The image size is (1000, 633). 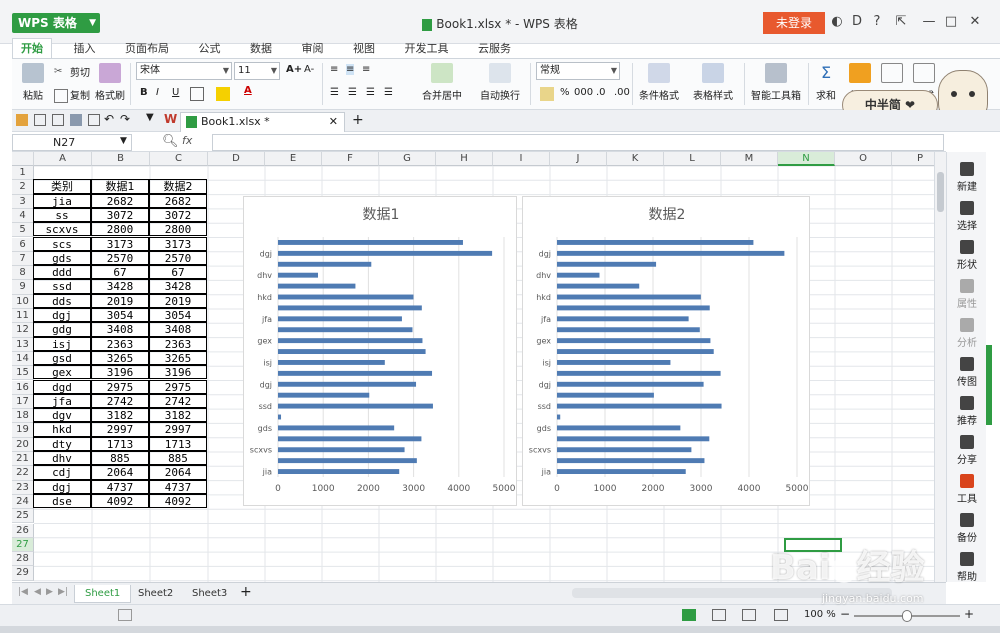 I want to click on pane-item-toolbox: 工具, so click(x=967, y=489).